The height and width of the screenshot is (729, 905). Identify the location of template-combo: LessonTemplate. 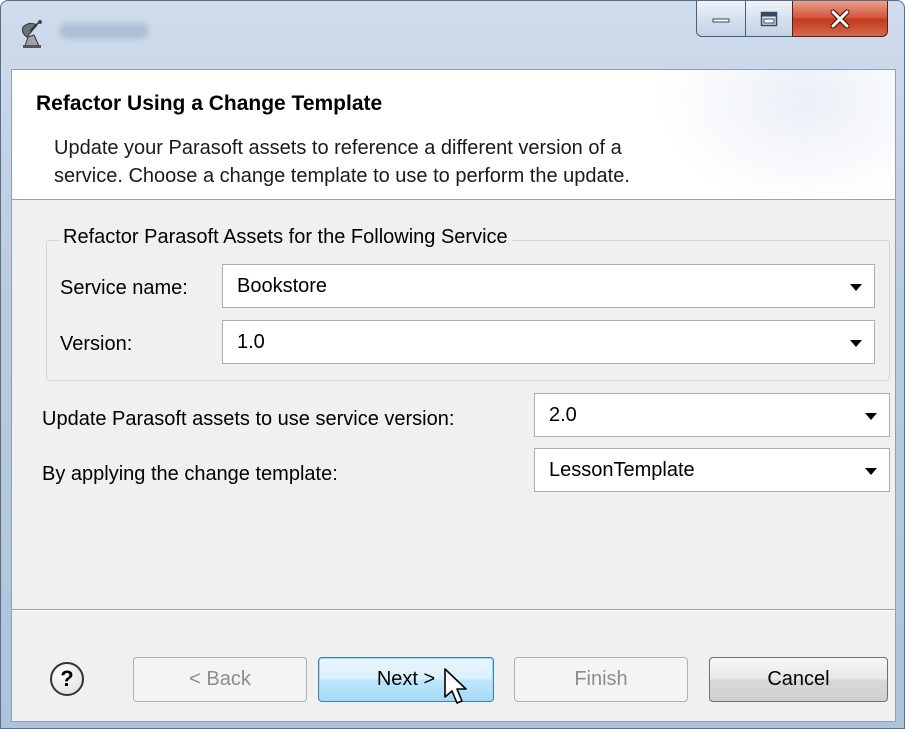
(712, 470).